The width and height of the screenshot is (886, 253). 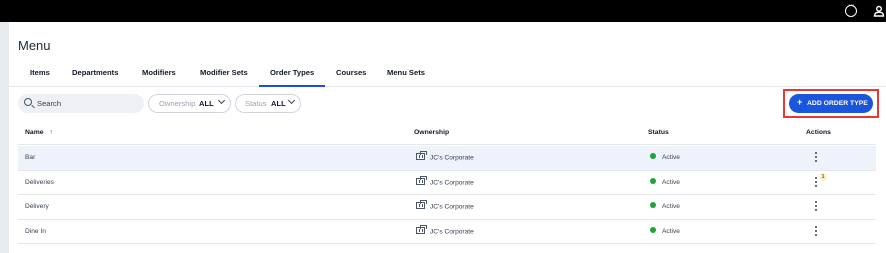 What do you see at coordinates (177, 103) in the screenshot?
I see `ownership-filter-label: Ownership` at bounding box center [177, 103].